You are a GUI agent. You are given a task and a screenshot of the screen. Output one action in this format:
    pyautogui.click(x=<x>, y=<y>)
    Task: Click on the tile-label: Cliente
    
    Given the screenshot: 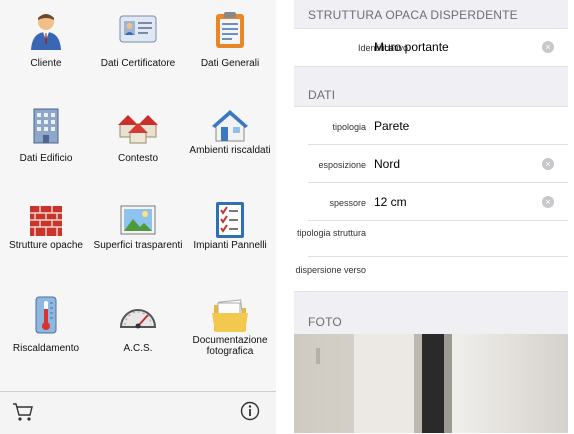 What is the action you would take?
    pyautogui.click(x=46, y=63)
    